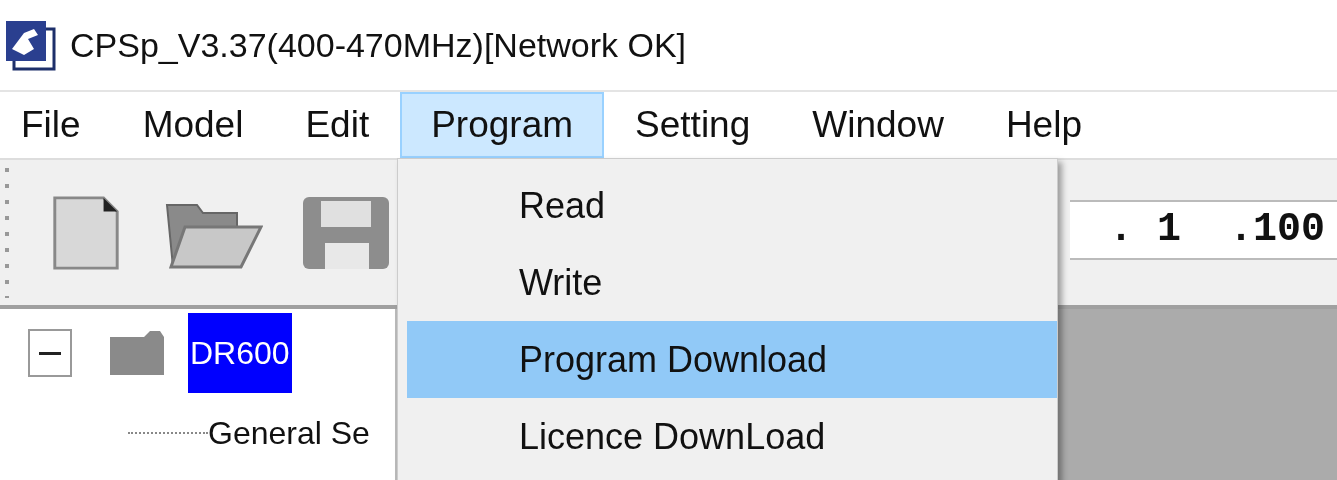 The width and height of the screenshot is (1337, 480). What do you see at coordinates (289, 433) in the screenshot?
I see `tree-item: General Se` at bounding box center [289, 433].